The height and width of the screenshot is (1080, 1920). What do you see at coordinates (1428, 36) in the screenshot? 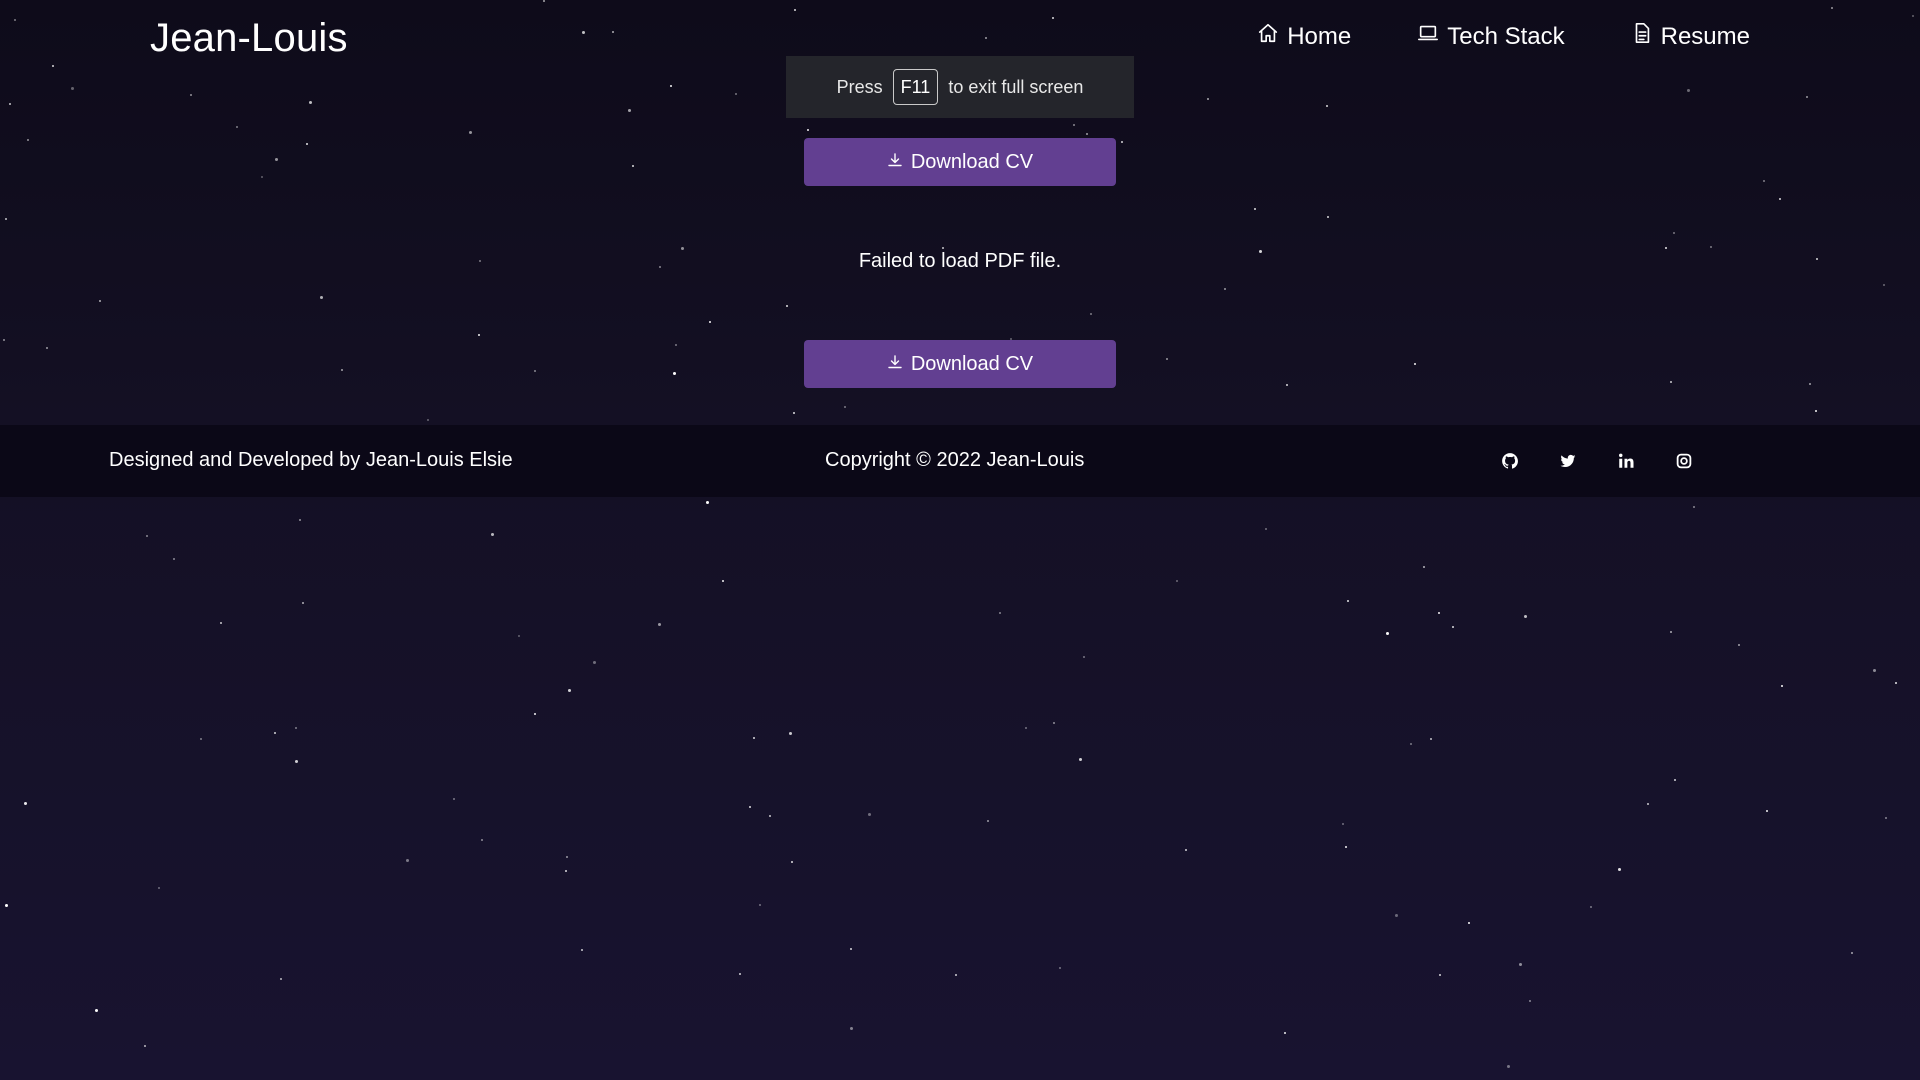
I see `laptop-icon` at bounding box center [1428, 36].